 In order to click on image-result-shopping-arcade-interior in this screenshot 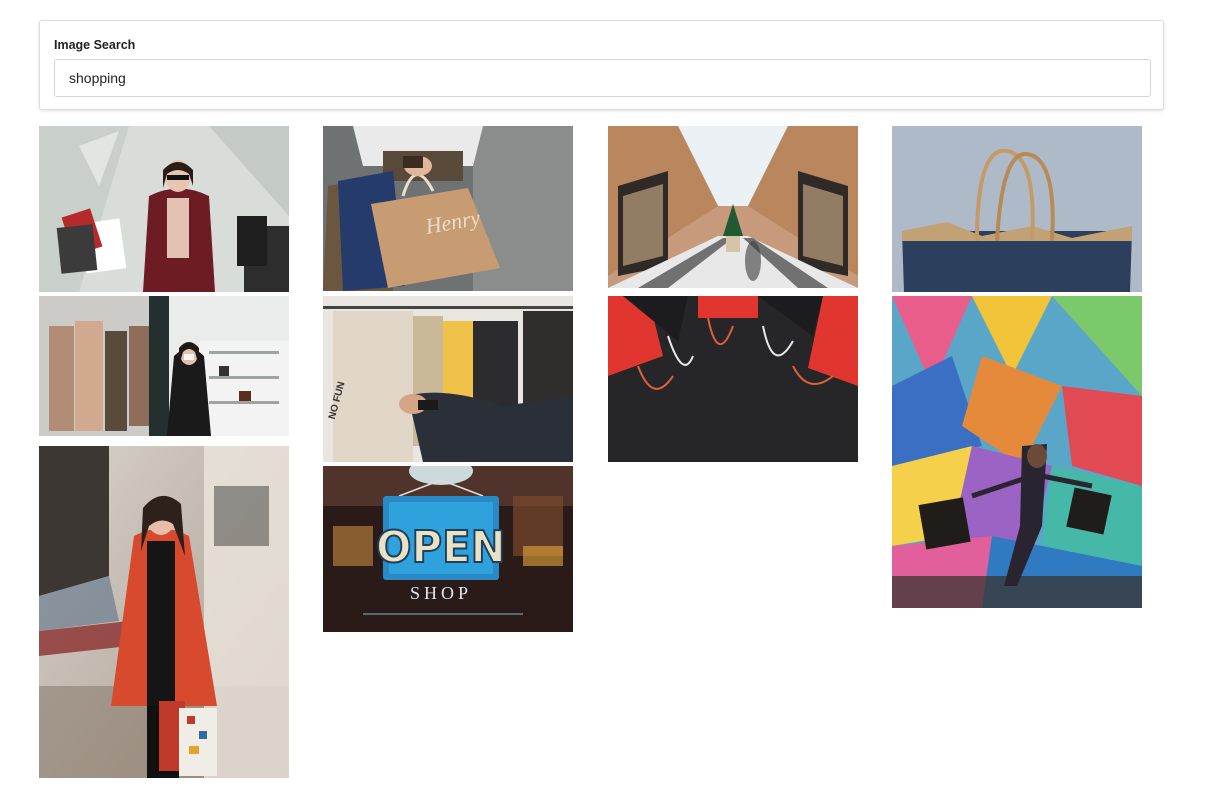, I will do `click(733, 207)`.